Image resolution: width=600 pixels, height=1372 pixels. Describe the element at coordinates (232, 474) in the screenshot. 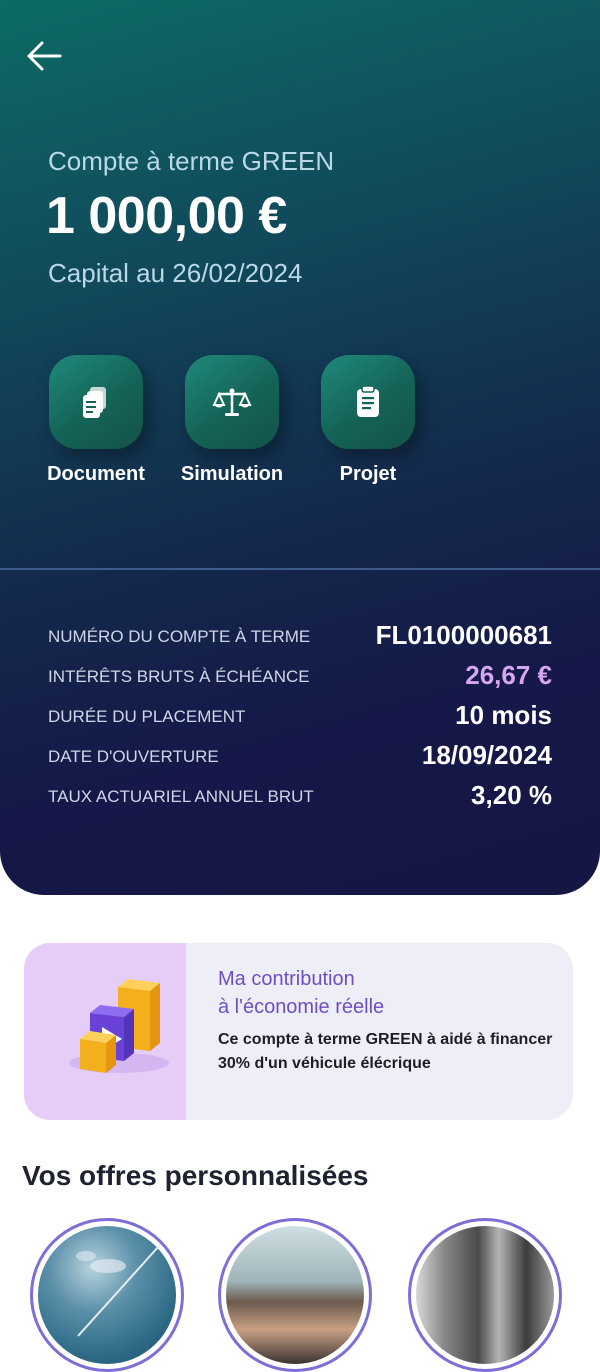

I see `simulation-action-label: Simulation` at that location.